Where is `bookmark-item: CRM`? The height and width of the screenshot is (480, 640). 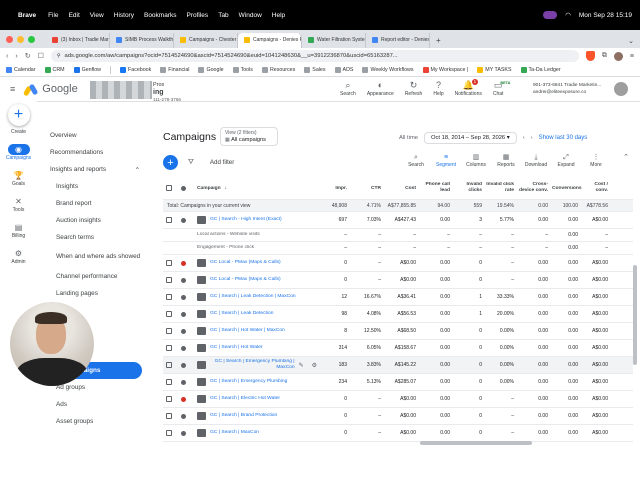
bookmark-item: CRM is located at coordinates (54, 70).